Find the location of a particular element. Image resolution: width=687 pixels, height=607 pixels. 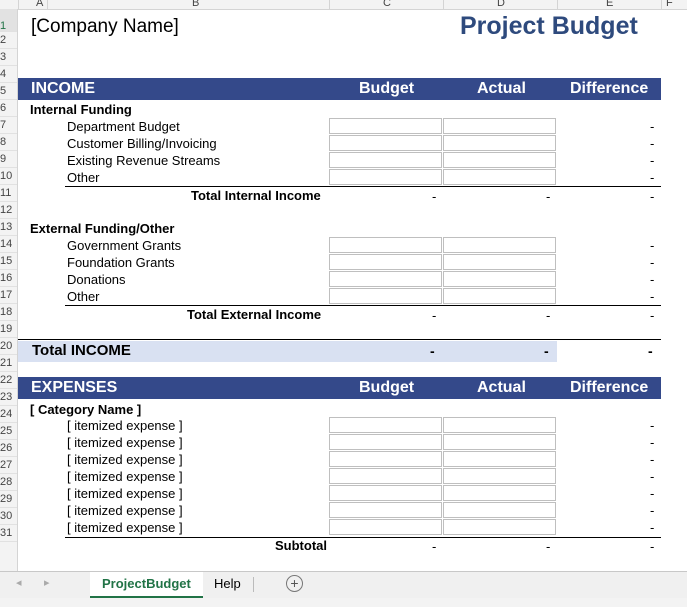

row-header: 2 is located at coordinates (8, 40).